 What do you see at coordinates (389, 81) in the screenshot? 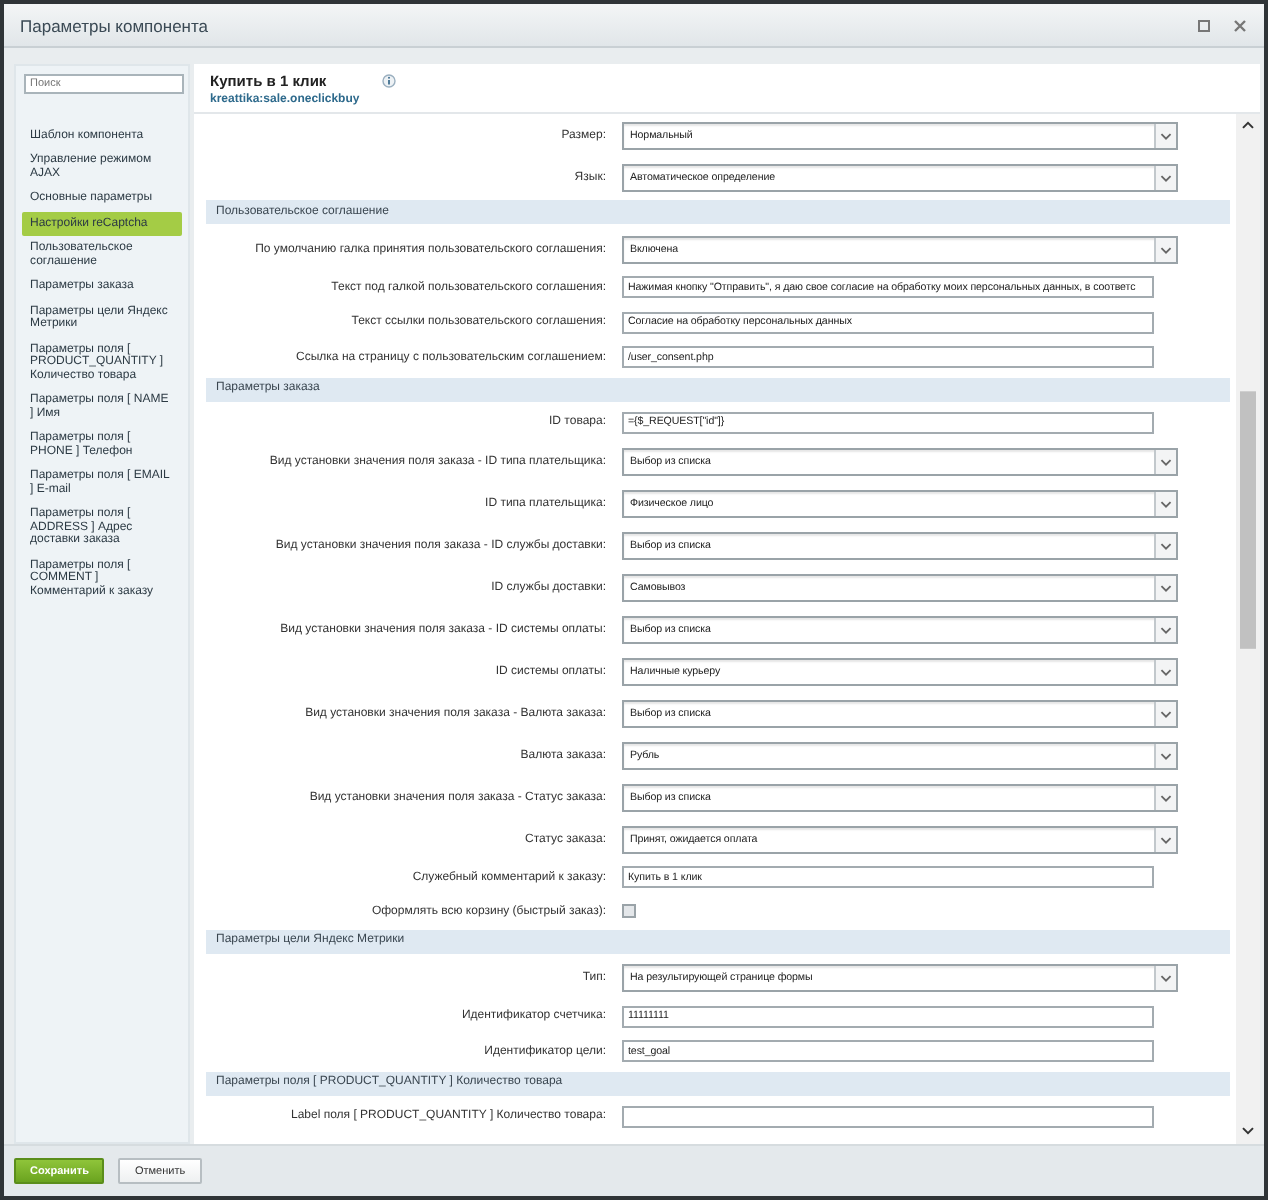
I see `info-icon` at bounding box center [389, 81].